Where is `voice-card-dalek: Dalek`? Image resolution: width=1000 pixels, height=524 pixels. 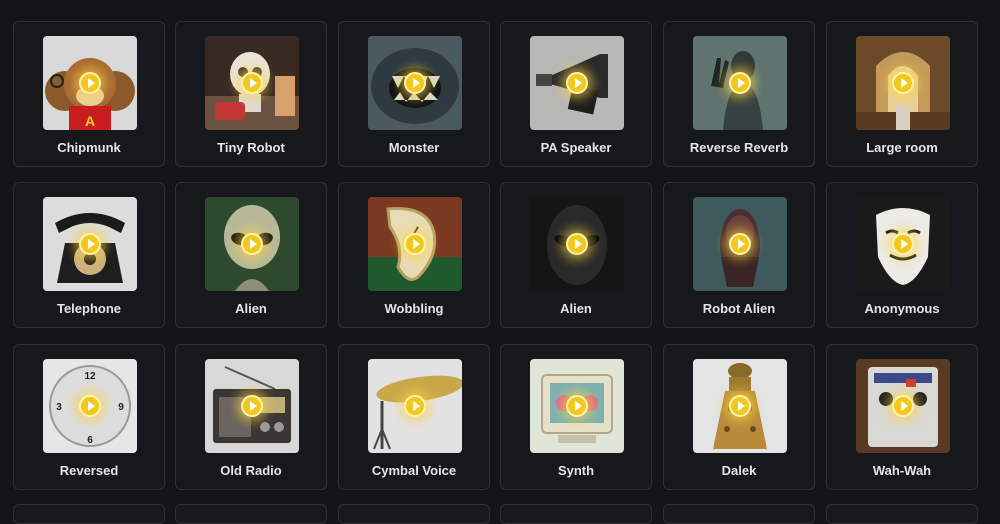 voice-card-dalek: Dalek is located at coordinates (739, 417).